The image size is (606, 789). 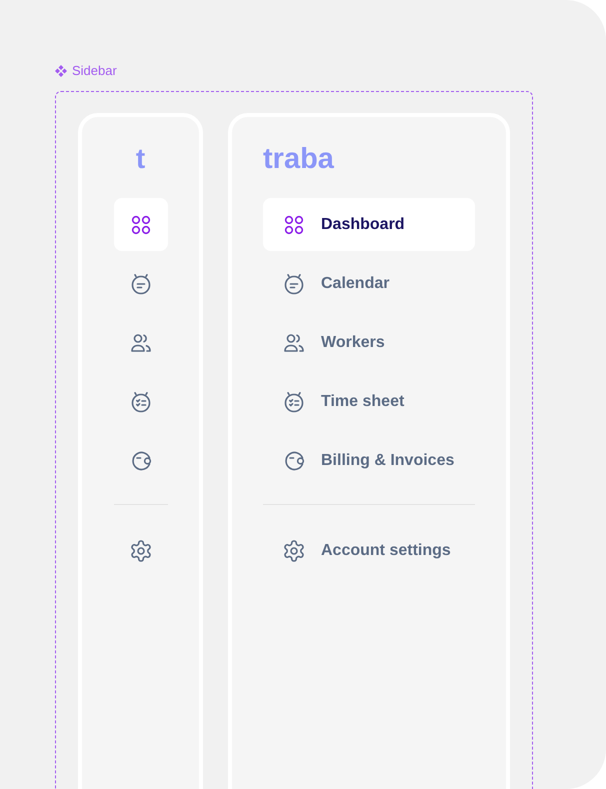 I want to click on nav-button, so click(x=141, y=224).